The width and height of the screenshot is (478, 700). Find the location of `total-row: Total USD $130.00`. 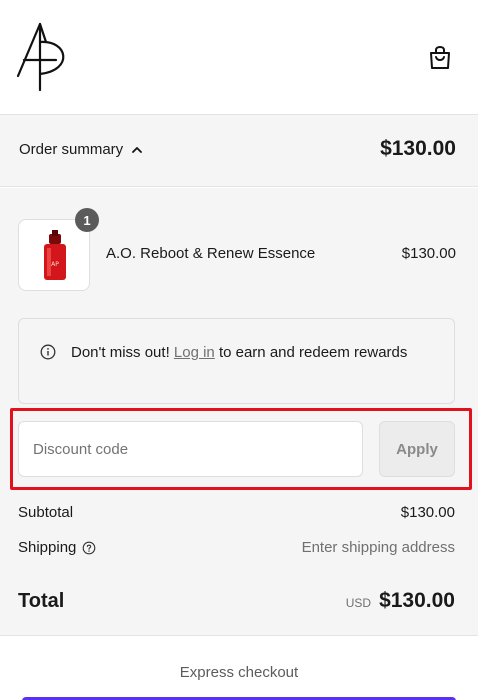

total-row: Total USD $130.00 is located at coordinates (236, 601).